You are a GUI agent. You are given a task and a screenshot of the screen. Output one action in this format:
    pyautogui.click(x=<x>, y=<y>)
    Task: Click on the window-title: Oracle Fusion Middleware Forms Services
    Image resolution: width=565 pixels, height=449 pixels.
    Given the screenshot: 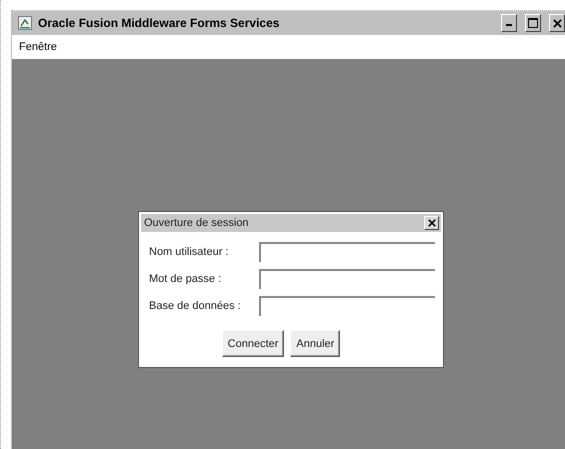 What is the action you would take?
    pyautogui.click(x=159, y=23)
    